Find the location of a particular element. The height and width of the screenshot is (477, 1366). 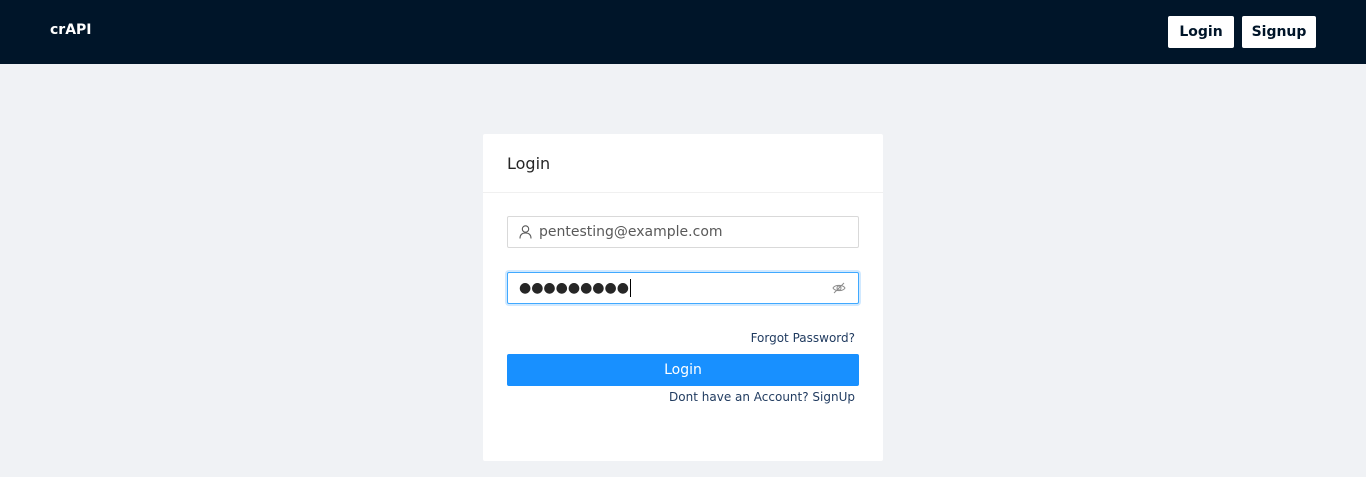

forgot-password-link: Forgot Password? is located at coordinates (803, 338).